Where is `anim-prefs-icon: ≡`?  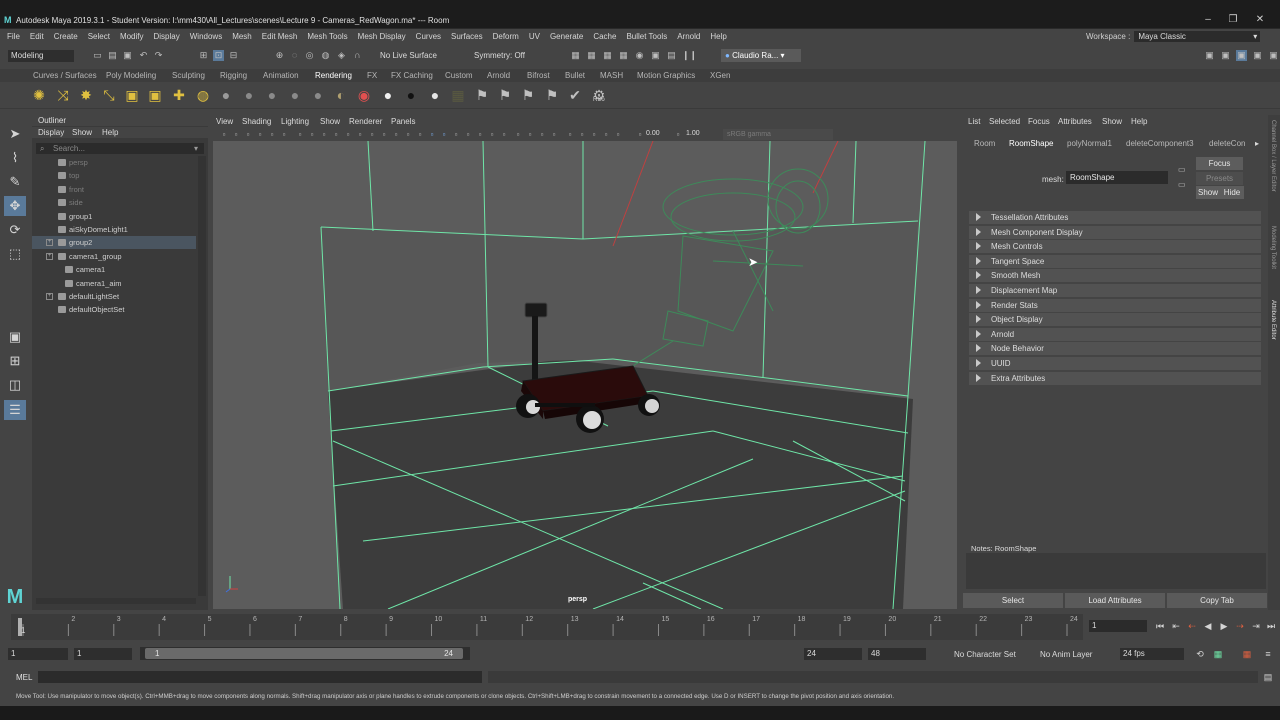
anim-prefs-icon: ≡ is located at coordinates (1268, 654).